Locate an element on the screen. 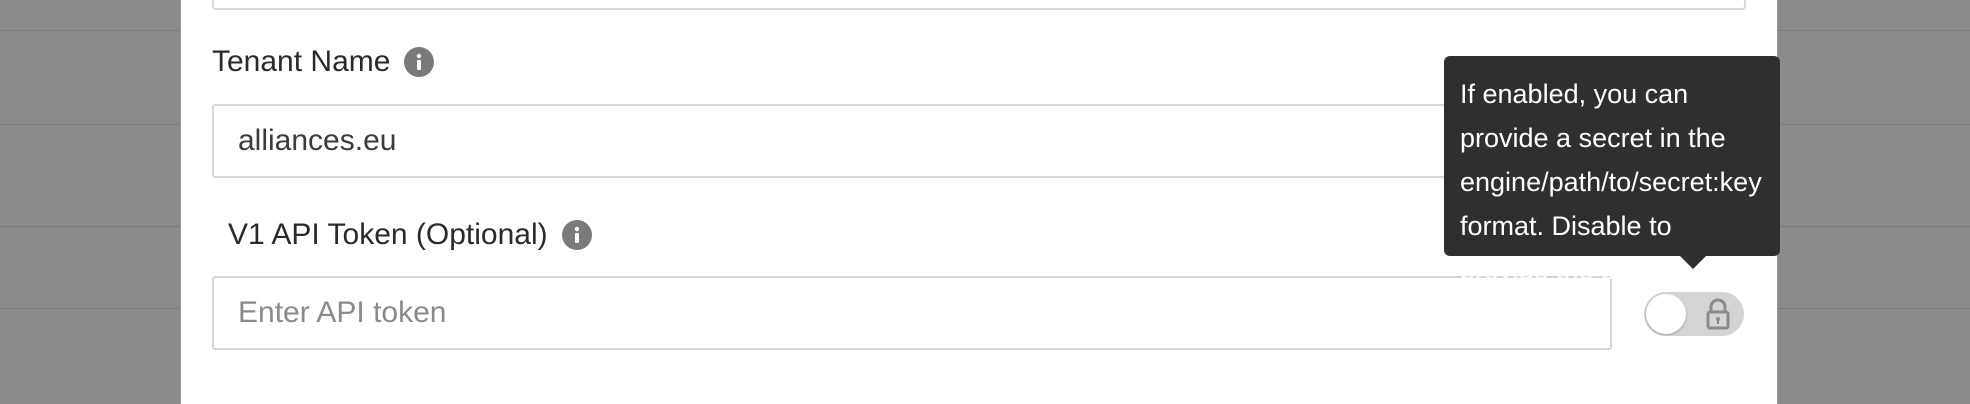 This screenshot has height=404, width=1970. tooltip-arrow is located at coordinates (1693, 262).